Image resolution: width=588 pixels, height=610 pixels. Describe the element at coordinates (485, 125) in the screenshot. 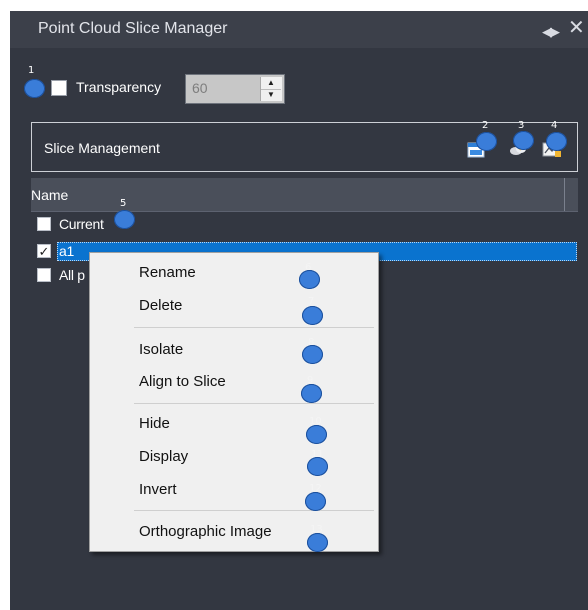

I see `annotation-number: 2` at that location.